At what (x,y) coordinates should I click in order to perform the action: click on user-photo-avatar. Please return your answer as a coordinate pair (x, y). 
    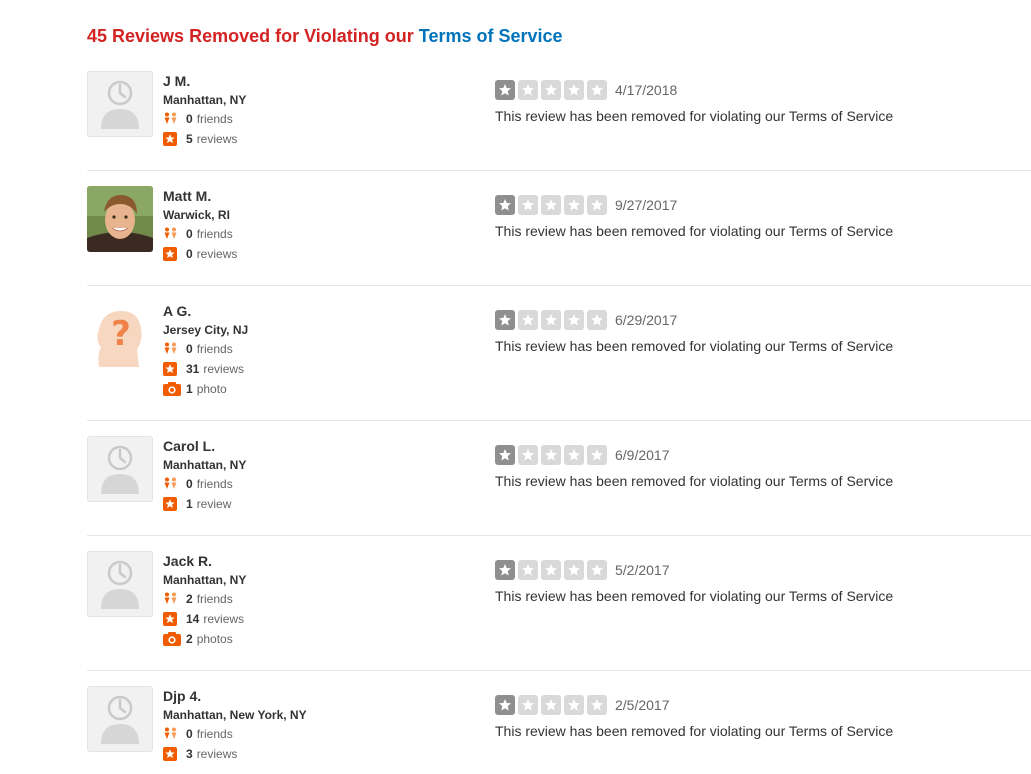
    Looking at the image, I should click on (120, 219).